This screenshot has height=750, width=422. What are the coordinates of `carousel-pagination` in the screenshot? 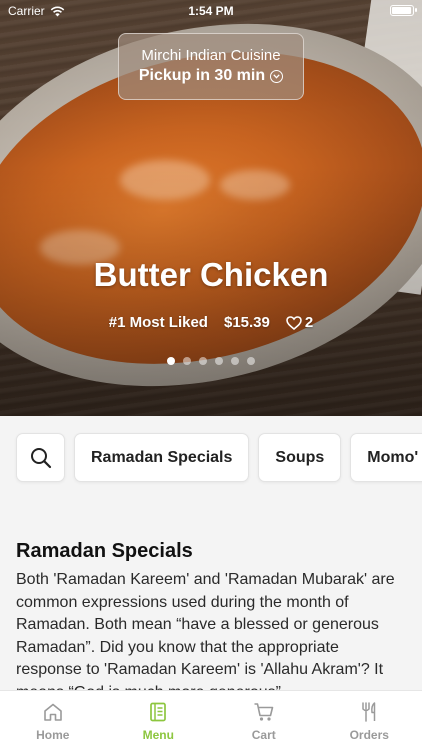 It's located at (211, 361).